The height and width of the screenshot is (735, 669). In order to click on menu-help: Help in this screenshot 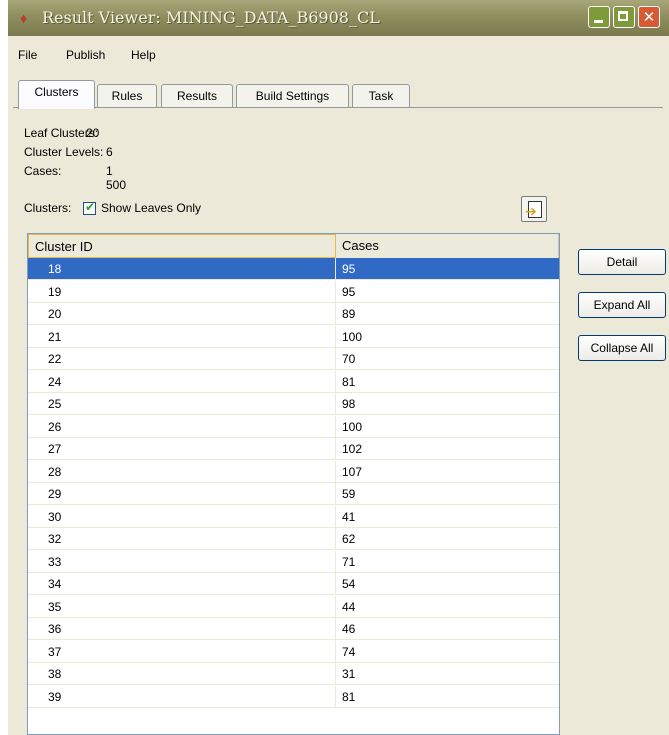, I will do `click(143, 55)`.